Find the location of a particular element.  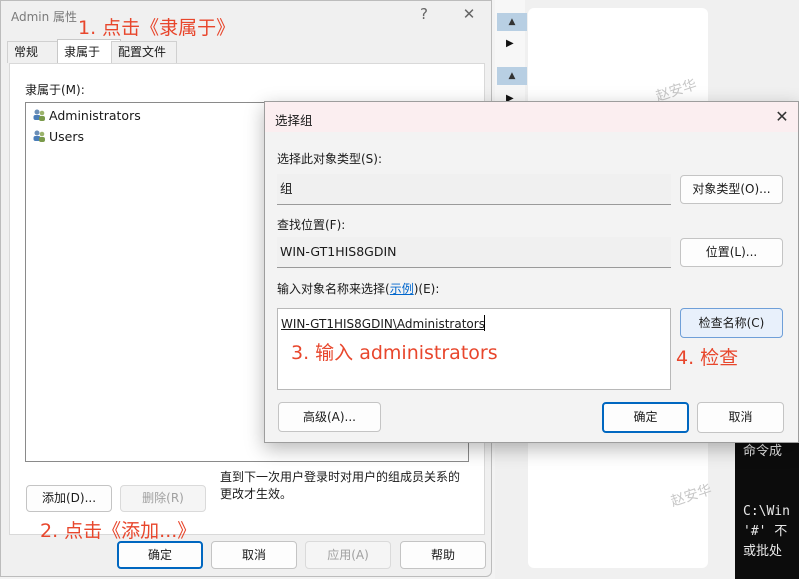

terminal-line: C:\Win is located at coordinates (766, 511).